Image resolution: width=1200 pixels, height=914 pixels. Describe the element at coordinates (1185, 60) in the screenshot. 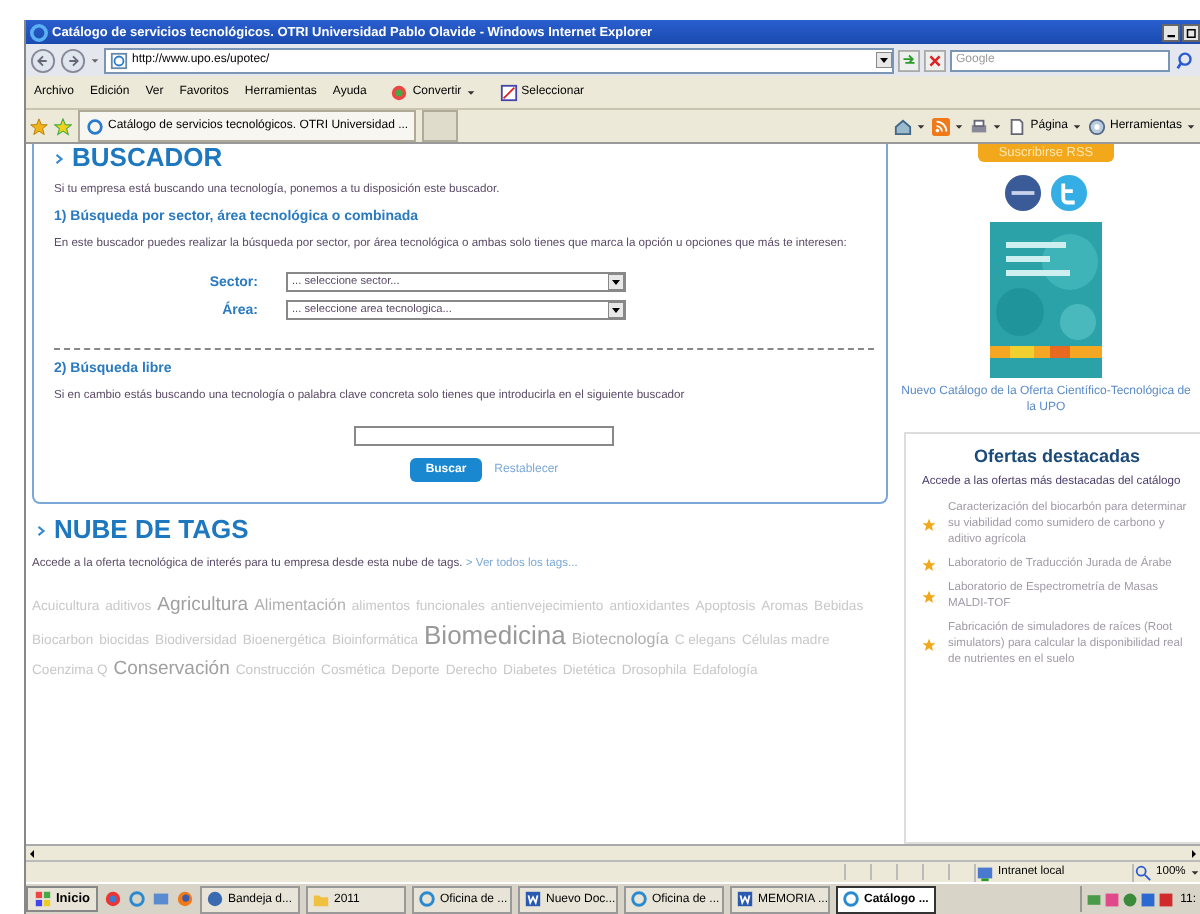

I see `search-icon` at that location.